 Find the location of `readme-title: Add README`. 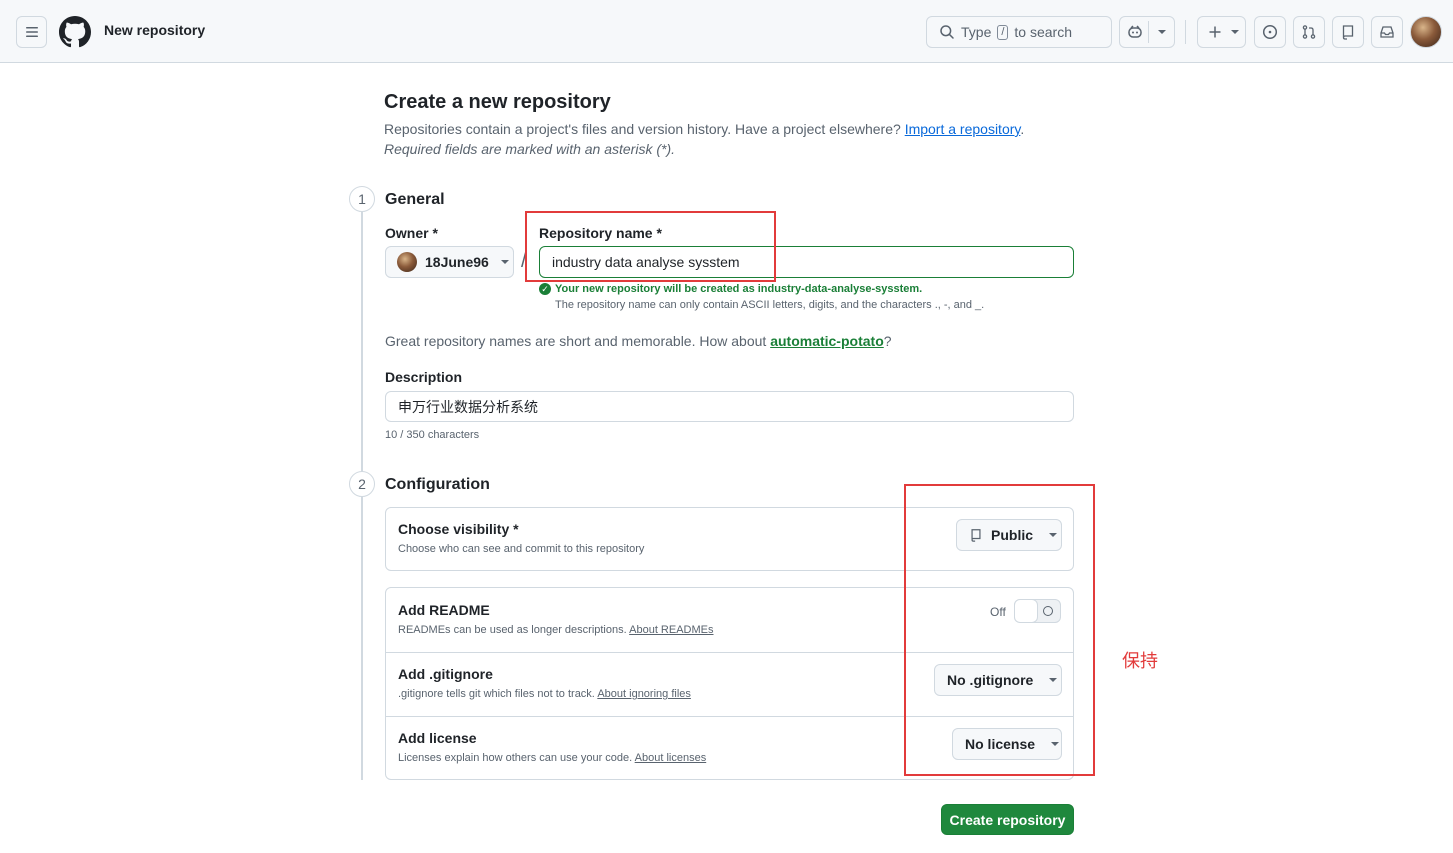

readme-title: Add README is located at coordinates (444, 610).